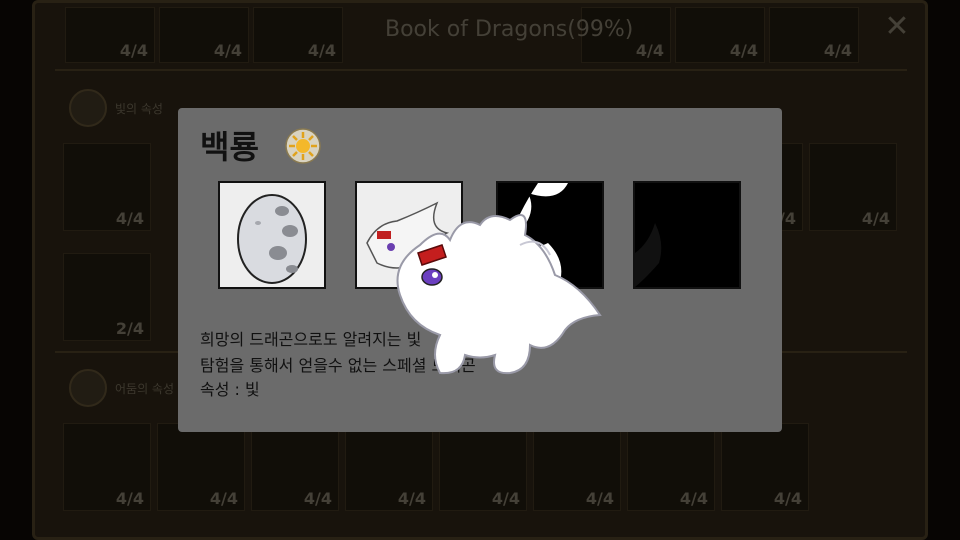 Image resolution: width=960 pixels, height=540 pixels. What do you see at coordinates (499, 294) in the screenshot?
I see `white-dragon-illustration` at bounding box center [499, 294].